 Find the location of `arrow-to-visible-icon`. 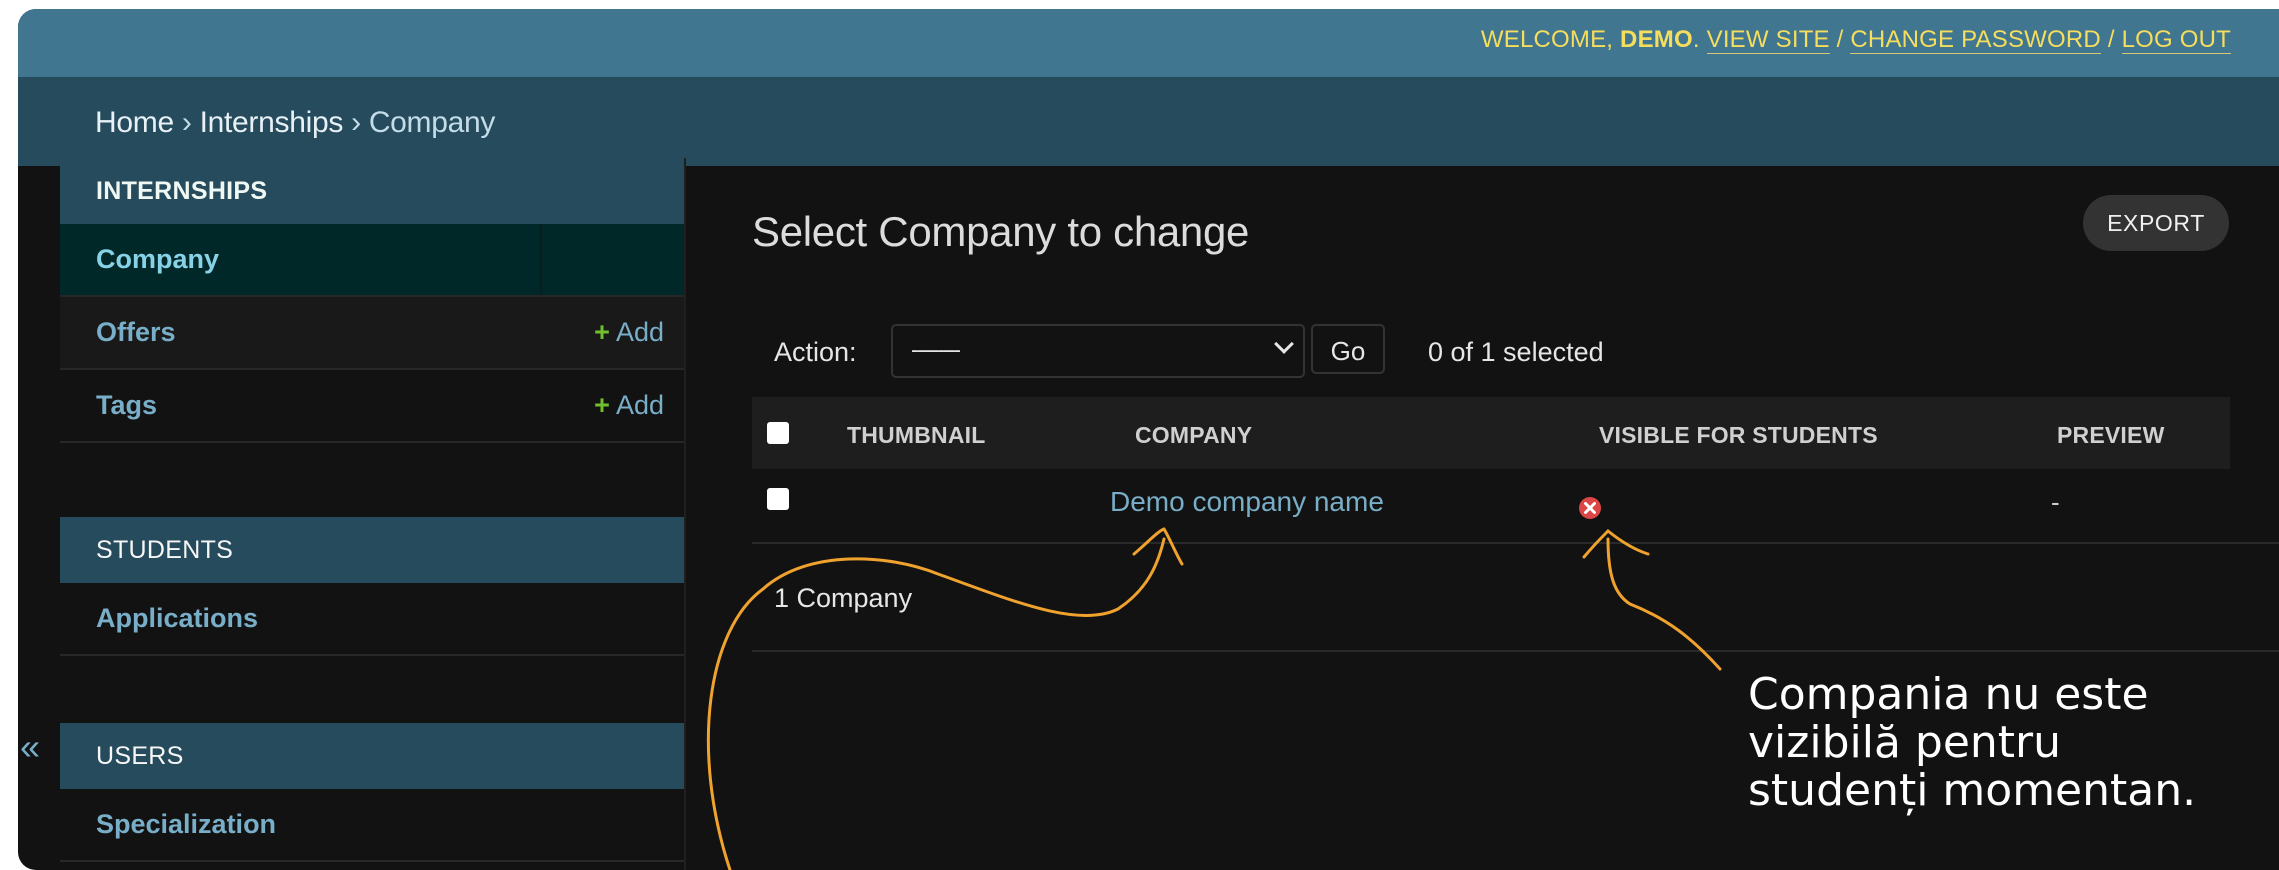

arrow-to-visible-icon is located at coordinates (1664, 604).